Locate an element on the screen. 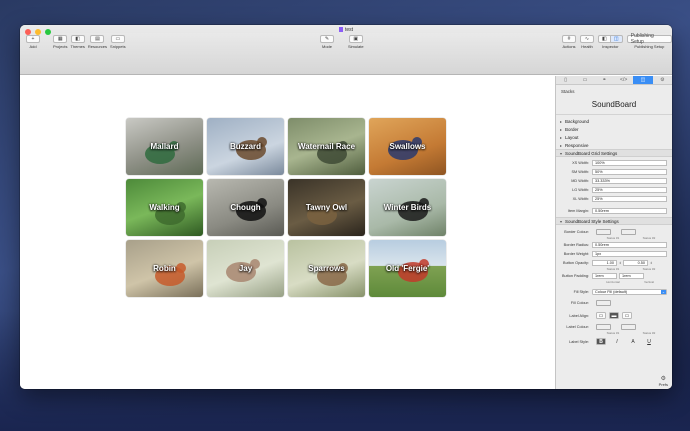  snippets-icon: ▭ is located at coordinates (117, 39).